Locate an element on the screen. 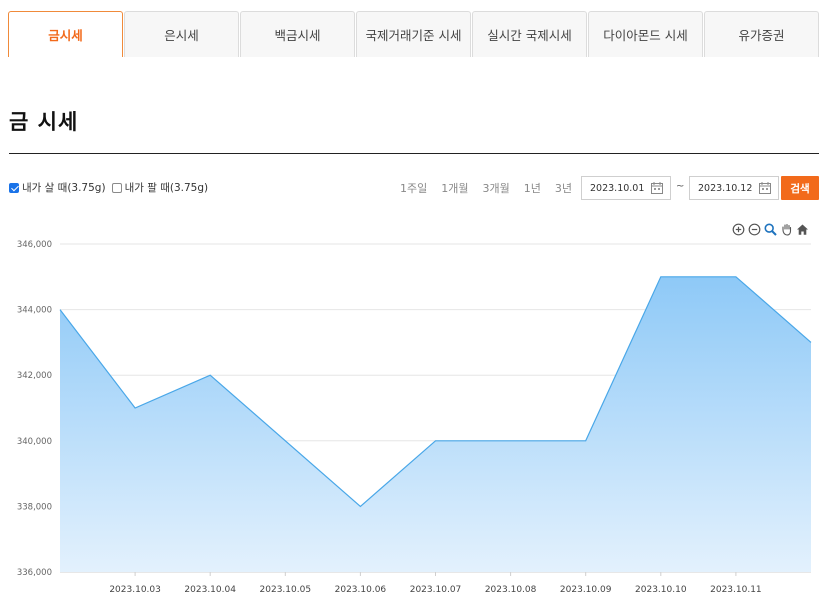 Image resolution: width=830 pixels, height=607 pixels. tab-diamond: 다이아몬드 시세 is located at coordinates (645, 34).